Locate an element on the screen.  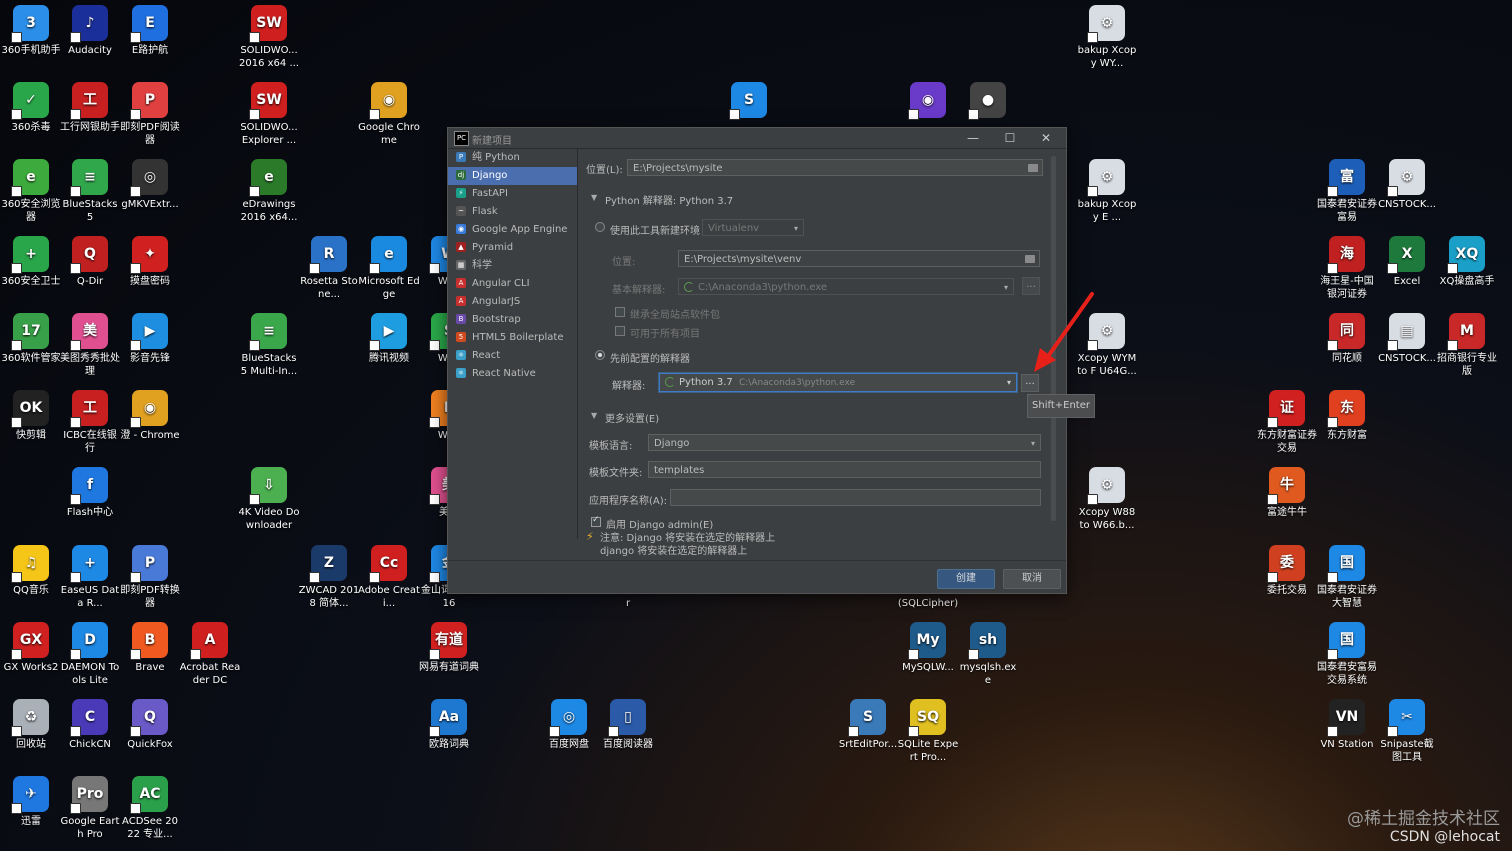
desktop-shortcut: B Brave is located at coordinates (150, 648).